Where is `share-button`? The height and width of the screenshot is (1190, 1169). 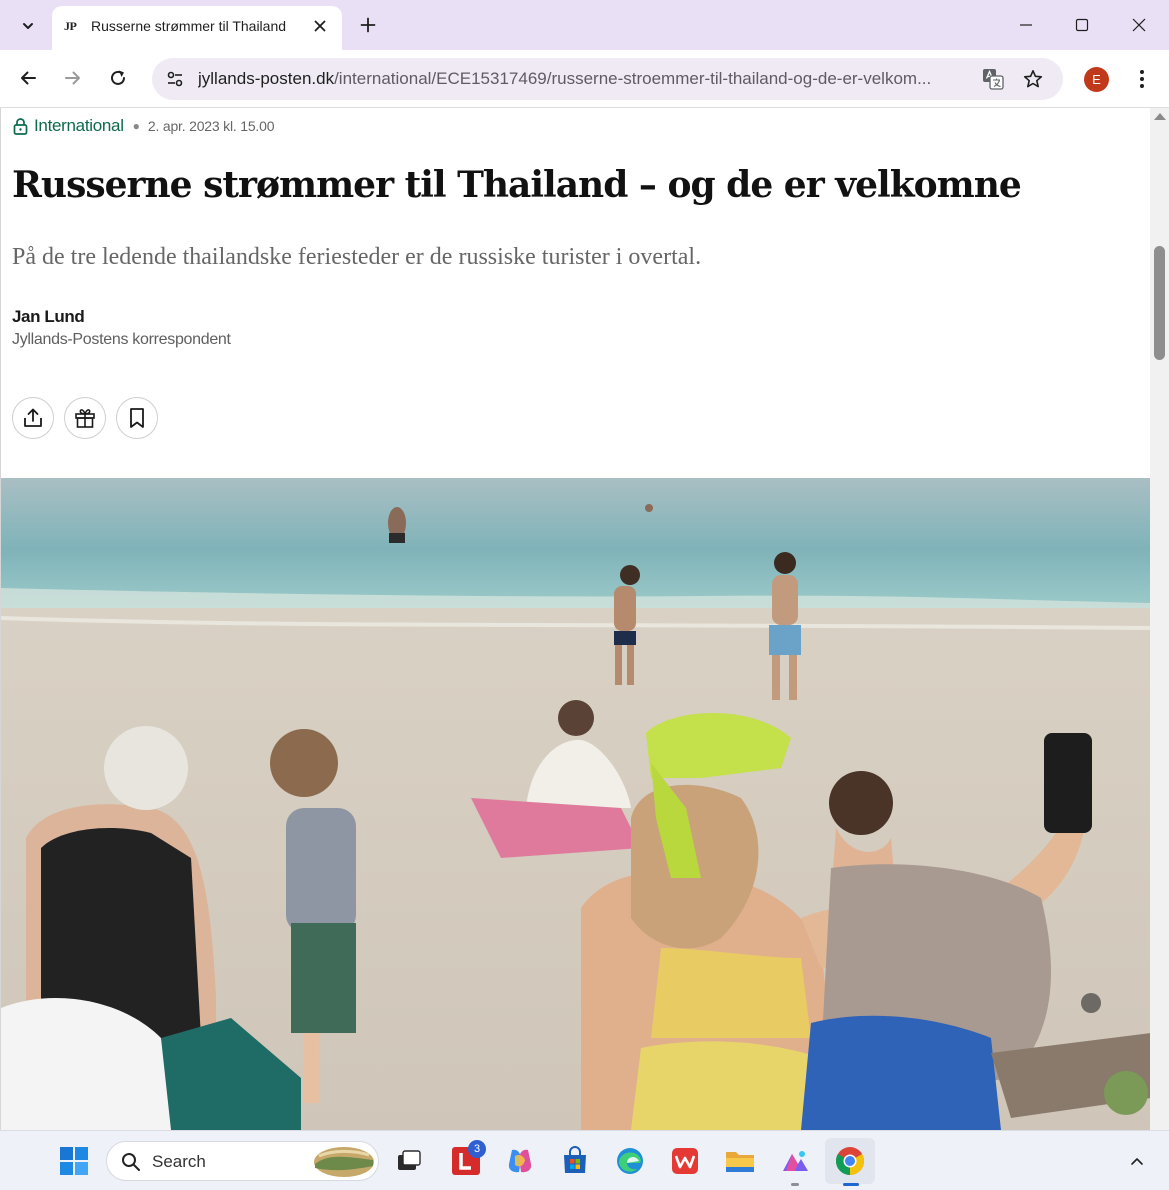
share-button is located at coordinates (33, 418).